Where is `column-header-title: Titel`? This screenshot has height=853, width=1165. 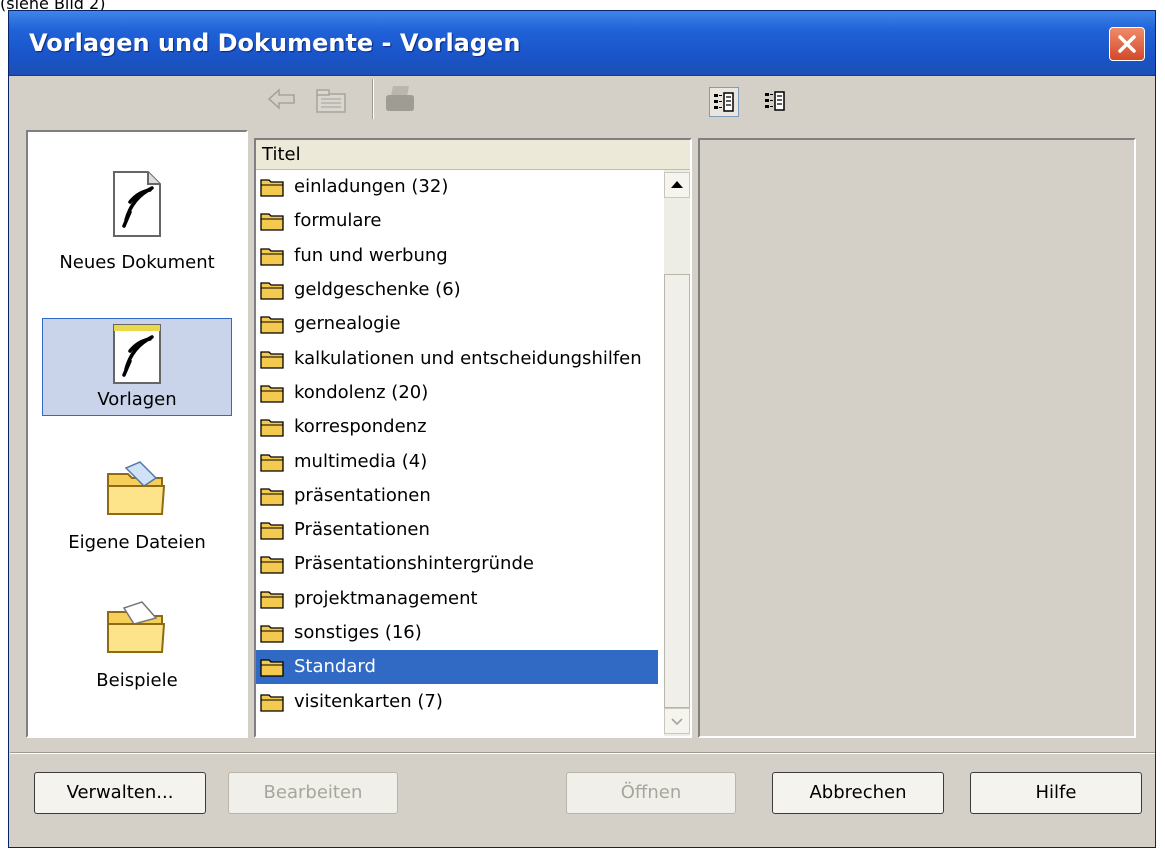
column-header-title: Titel is located at coordinates (473, 155).